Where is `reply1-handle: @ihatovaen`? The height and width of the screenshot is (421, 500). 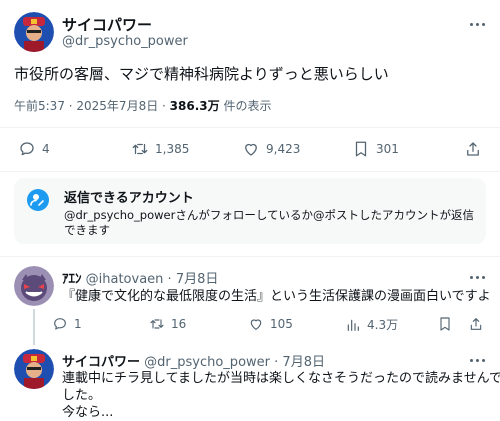
reply1-handle: @ihatovaen is located at coordinates (125, 279).